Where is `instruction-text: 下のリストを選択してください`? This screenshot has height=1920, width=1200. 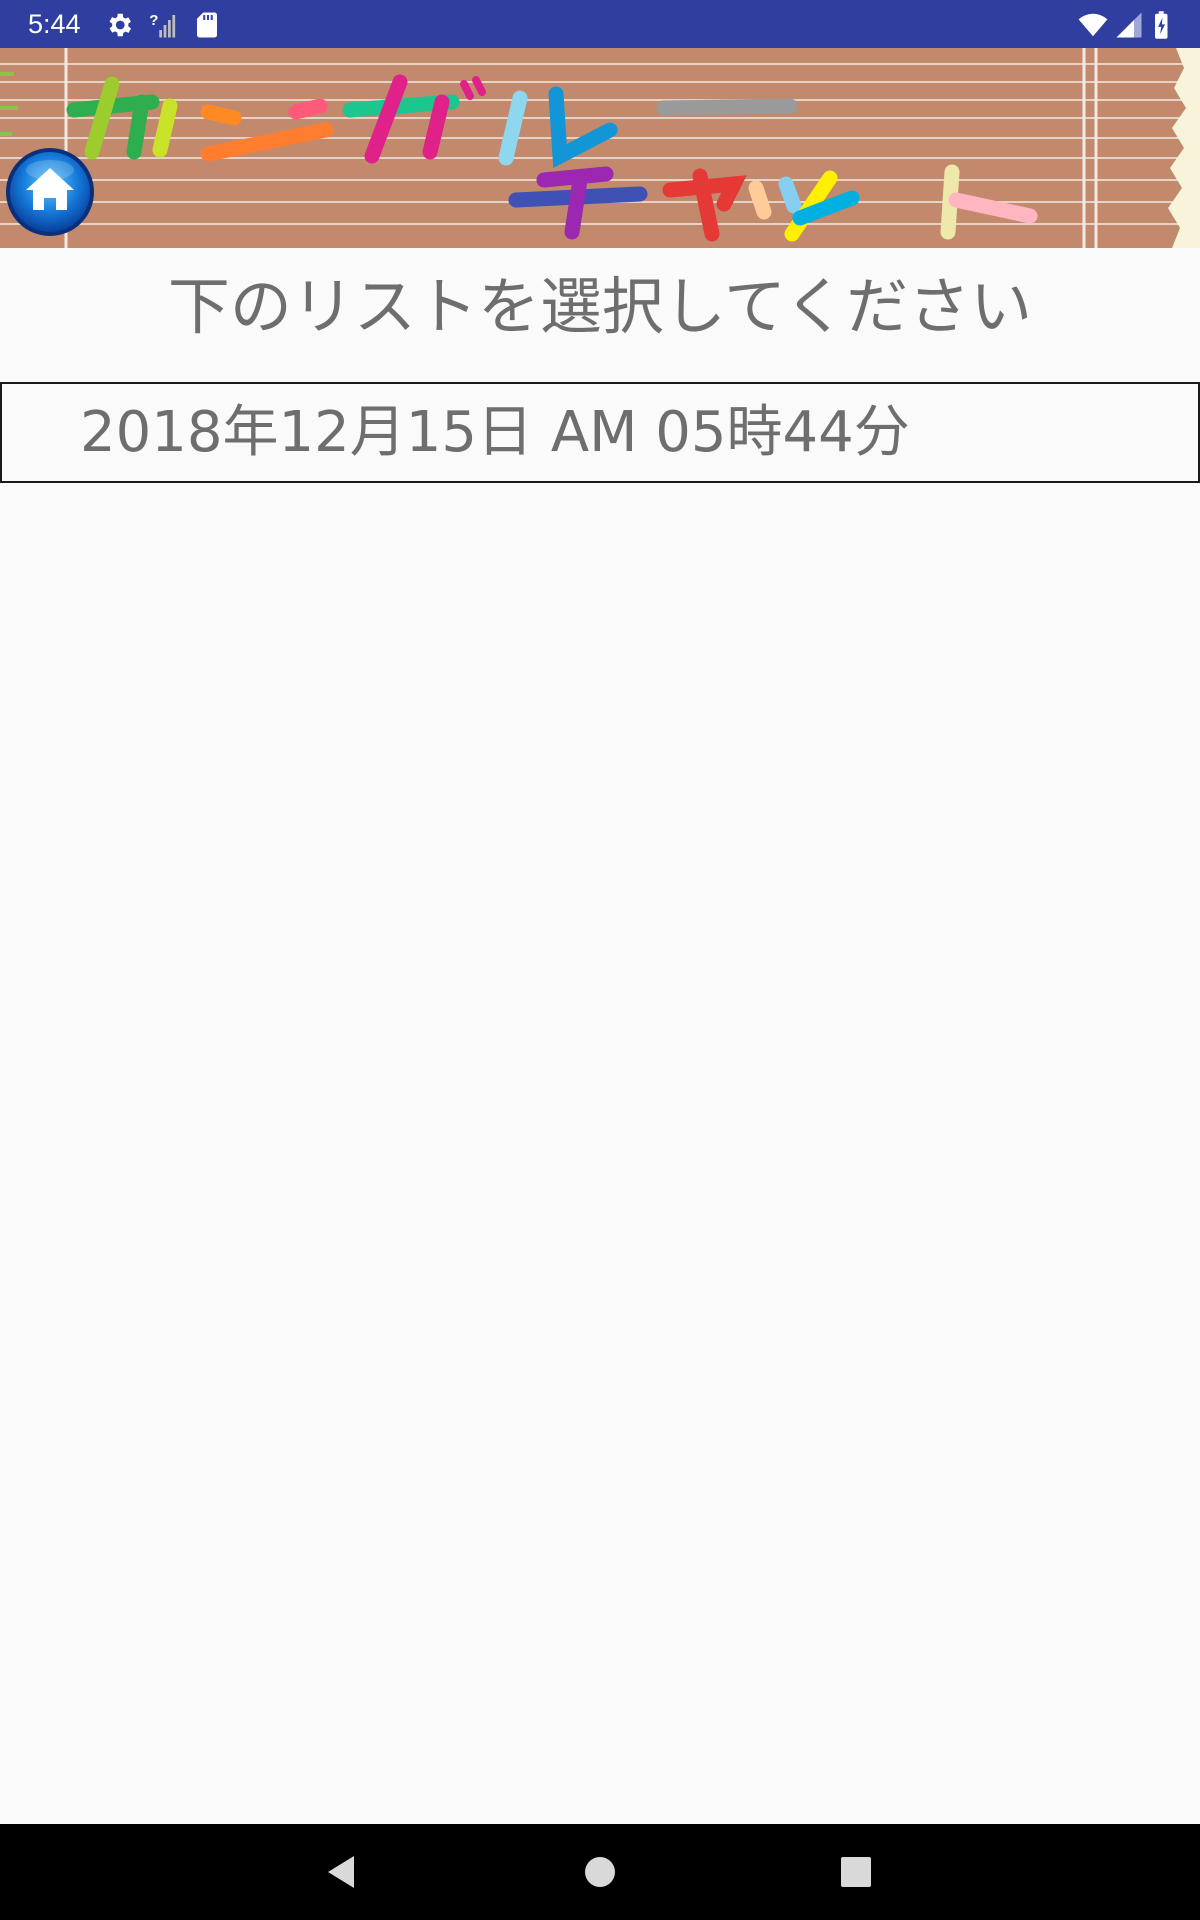 instruction-text: 下のリストを選択してください is located at coordinates (600, 306).